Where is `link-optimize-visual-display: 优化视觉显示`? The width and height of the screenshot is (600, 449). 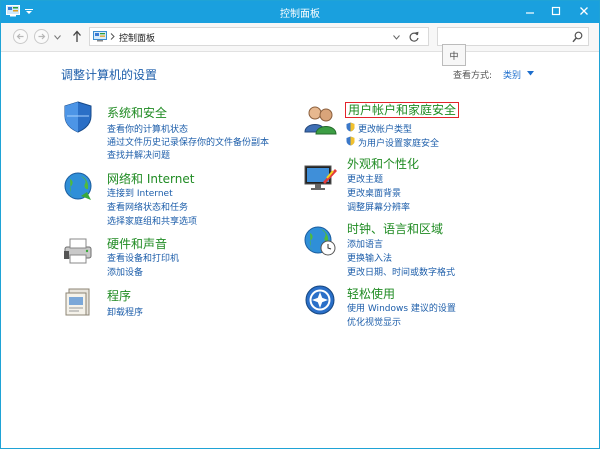 link-optimize-visual-display: 优化视觉显示 is located at coordinates (374, 321).